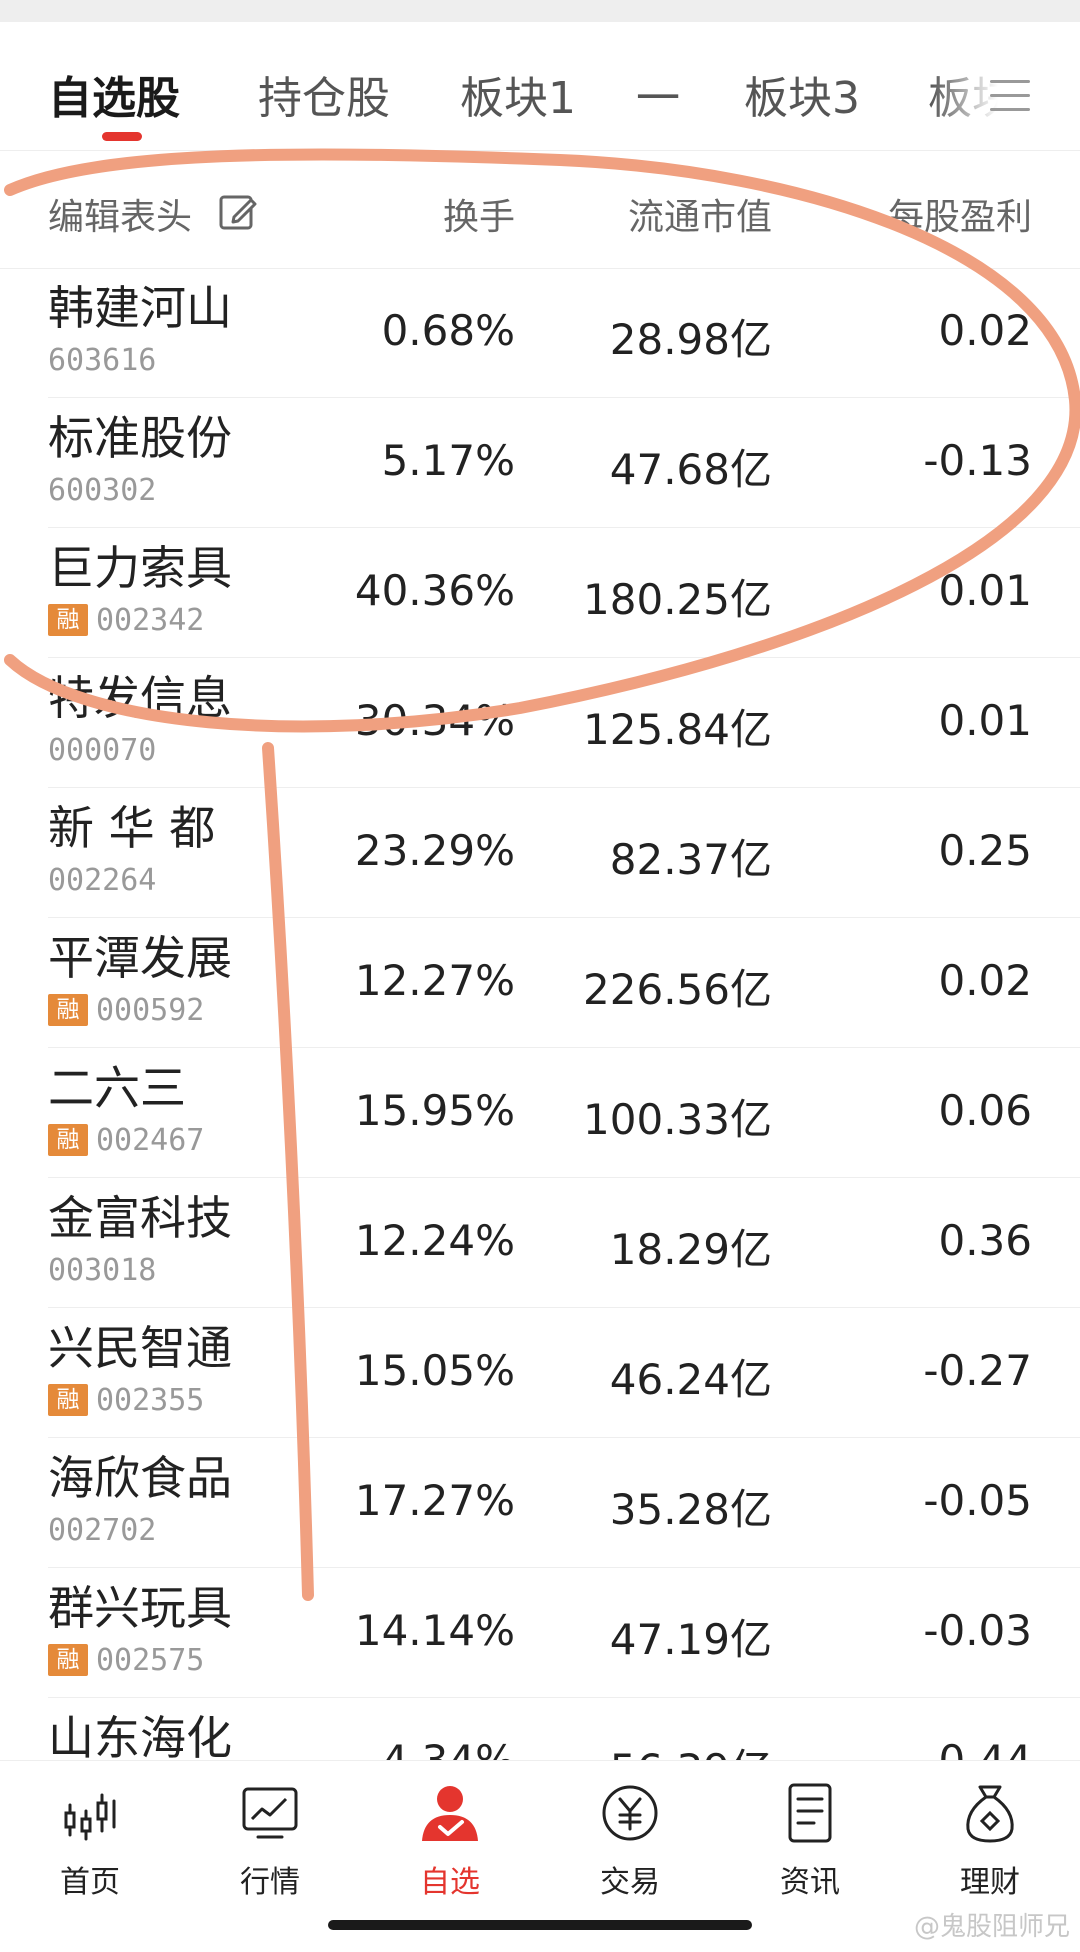 This screenshot has width=1080, height=1952. What do you see at coordinates (977, 1630) in the screenshot?
I see `eps-value: -0.03` at bounding box center [977, 1630].